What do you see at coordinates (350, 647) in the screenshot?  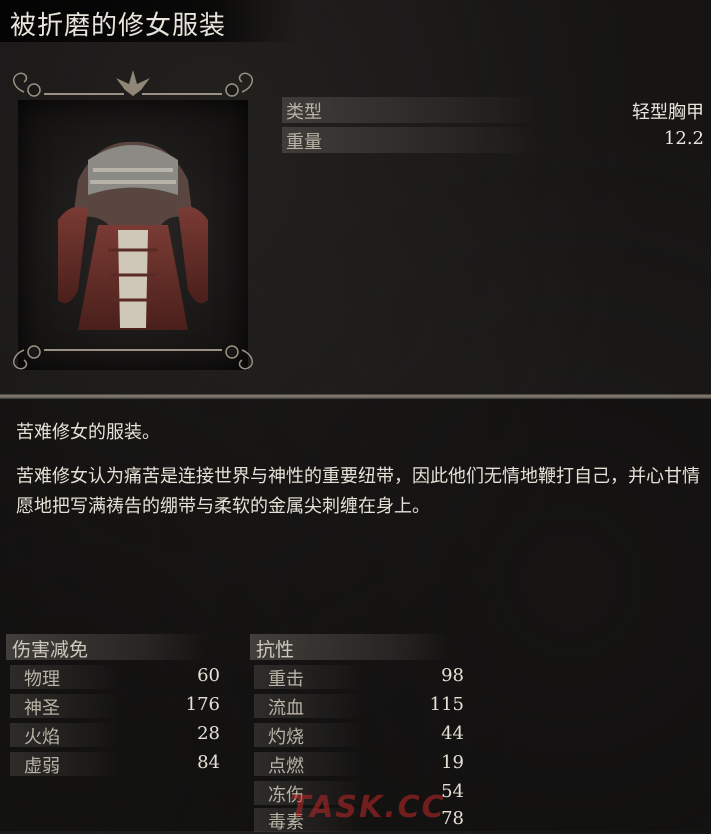 I see `resistance-header: 抗性` at bounding box center [350, 647].